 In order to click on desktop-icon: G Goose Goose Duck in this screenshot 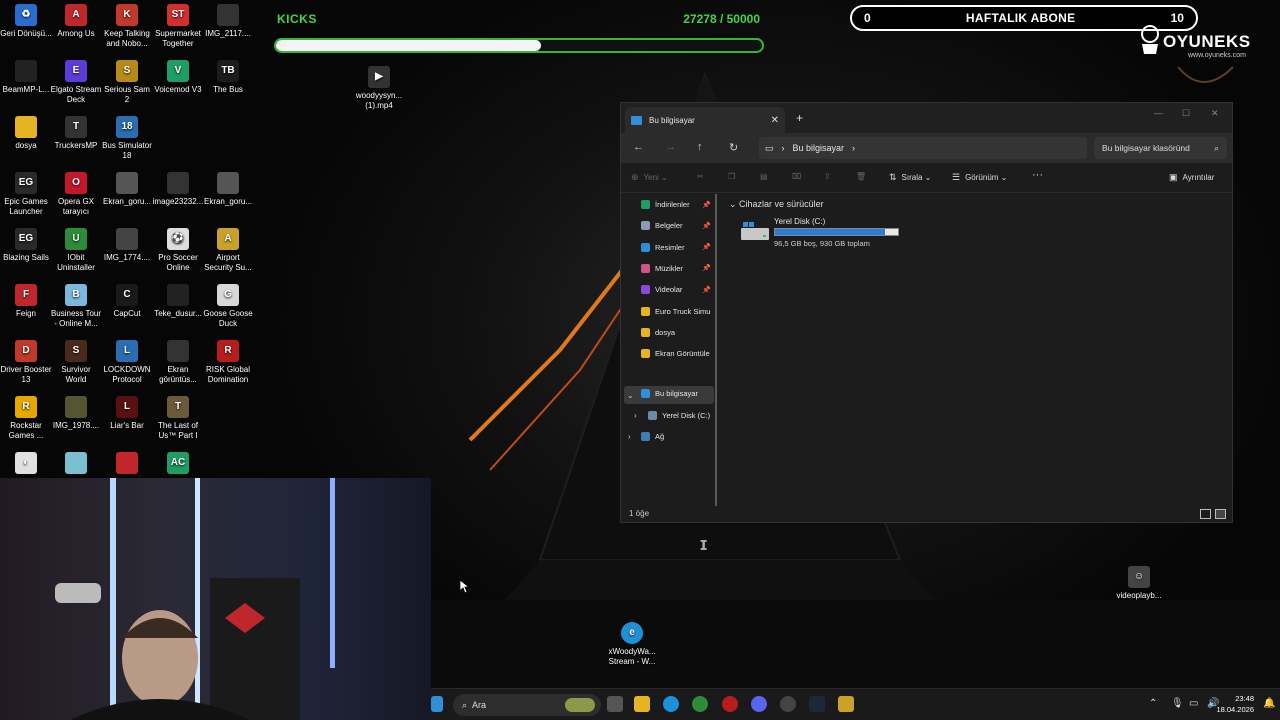, I will do `click(228, 306)`.